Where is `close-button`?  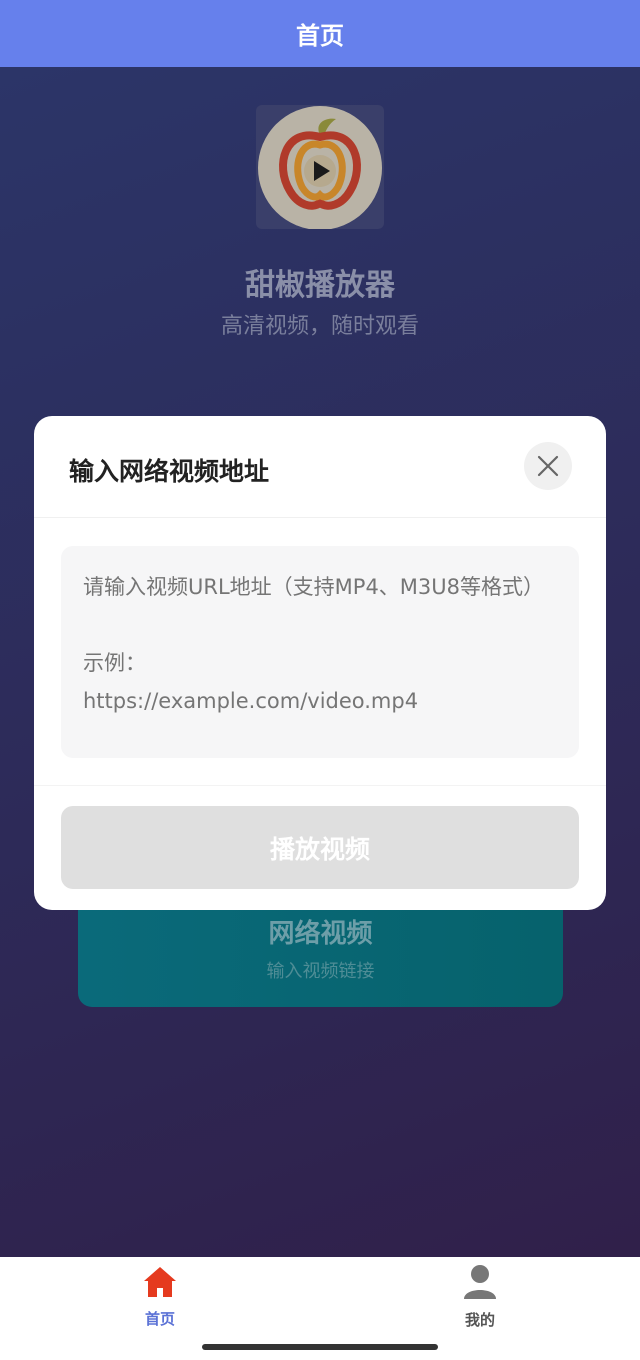 close-button is located at coordinates (548, 466).